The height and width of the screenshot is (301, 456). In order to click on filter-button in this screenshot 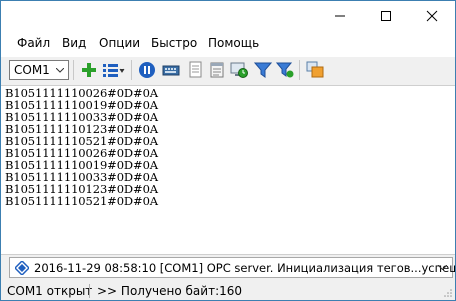, I will do `click(263, 70)`.